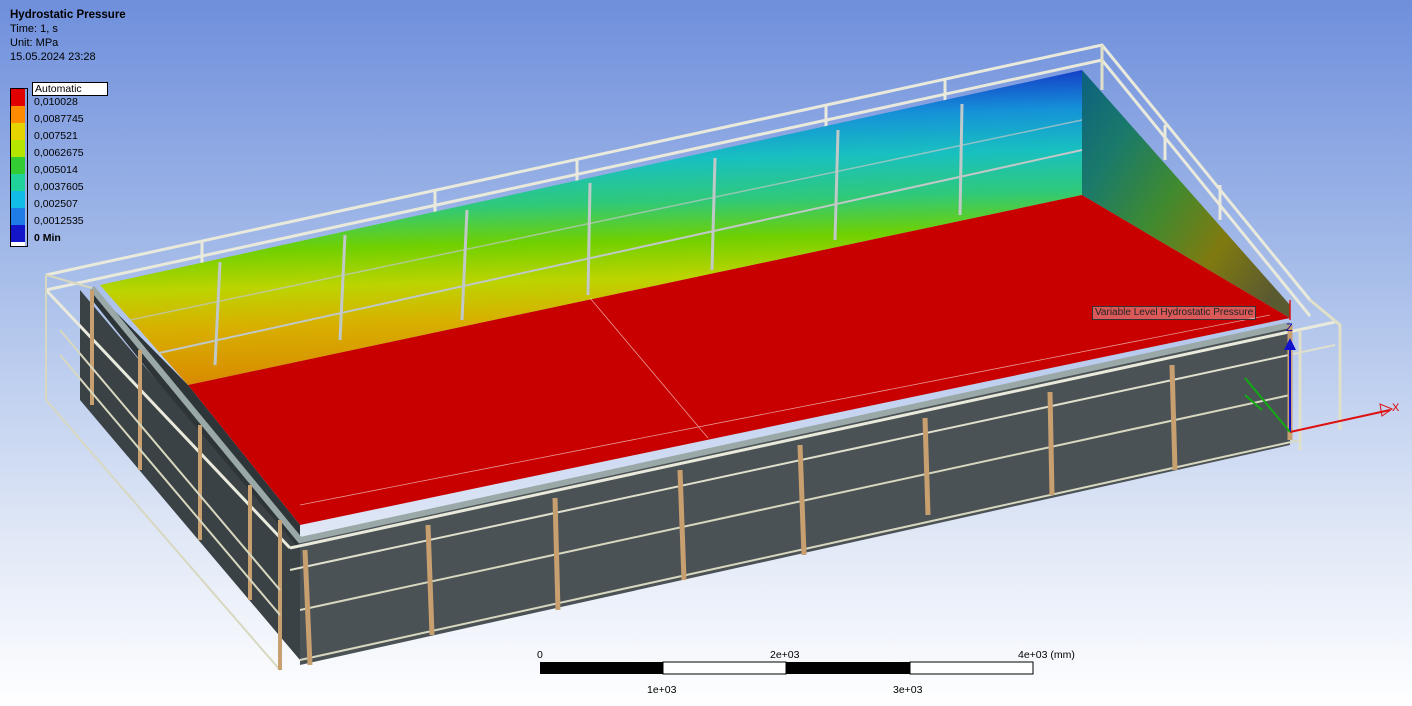 This screenshot has height=706, width=1412. I want to click on scale-label-0: 0, so click(540, 655).